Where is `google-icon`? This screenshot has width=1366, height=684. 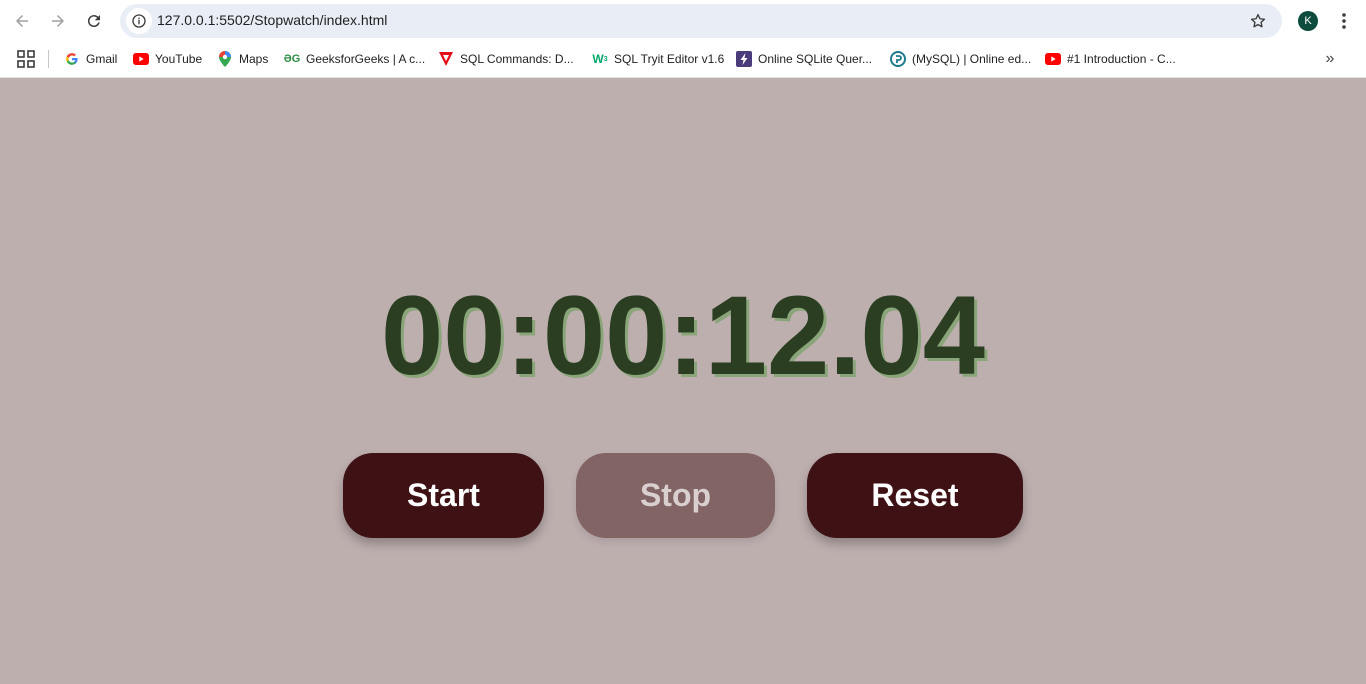 google-icon is located at coordinates (72, 59).